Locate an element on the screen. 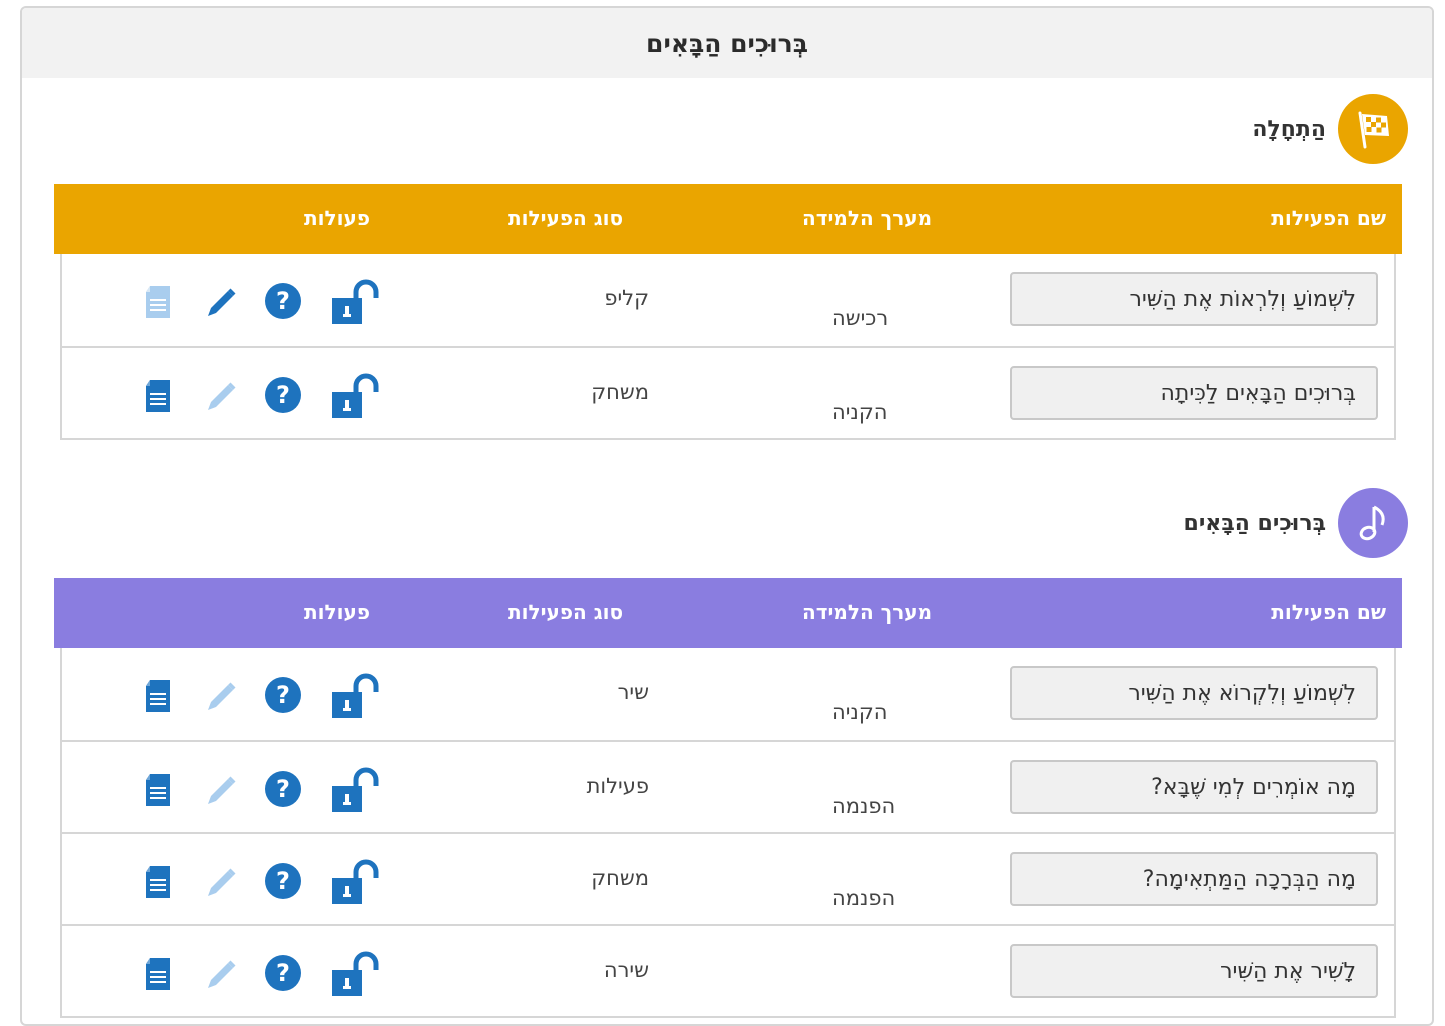  section-title-label: בְּרוּכִים הַבָּאִים is located at coordinates (1254, 523).